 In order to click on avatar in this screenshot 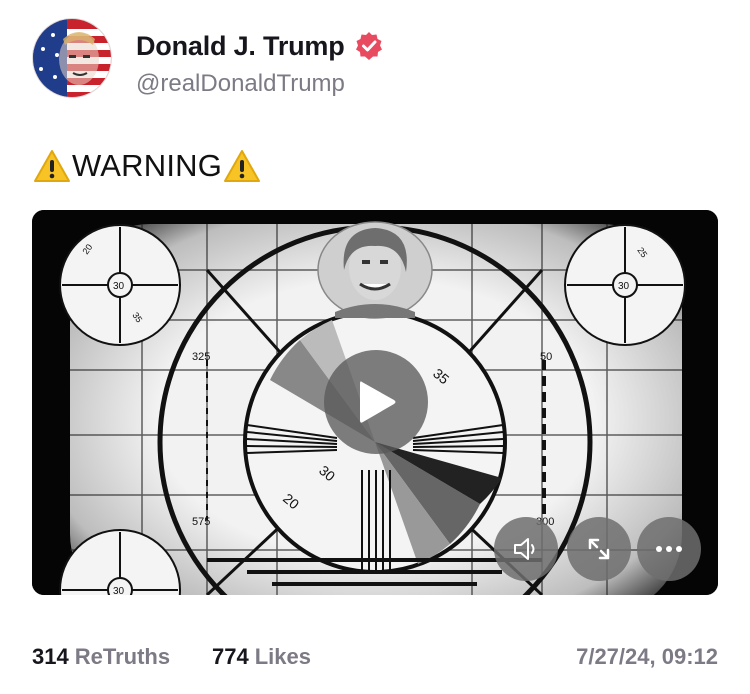, I will do `click(72, 58)`.